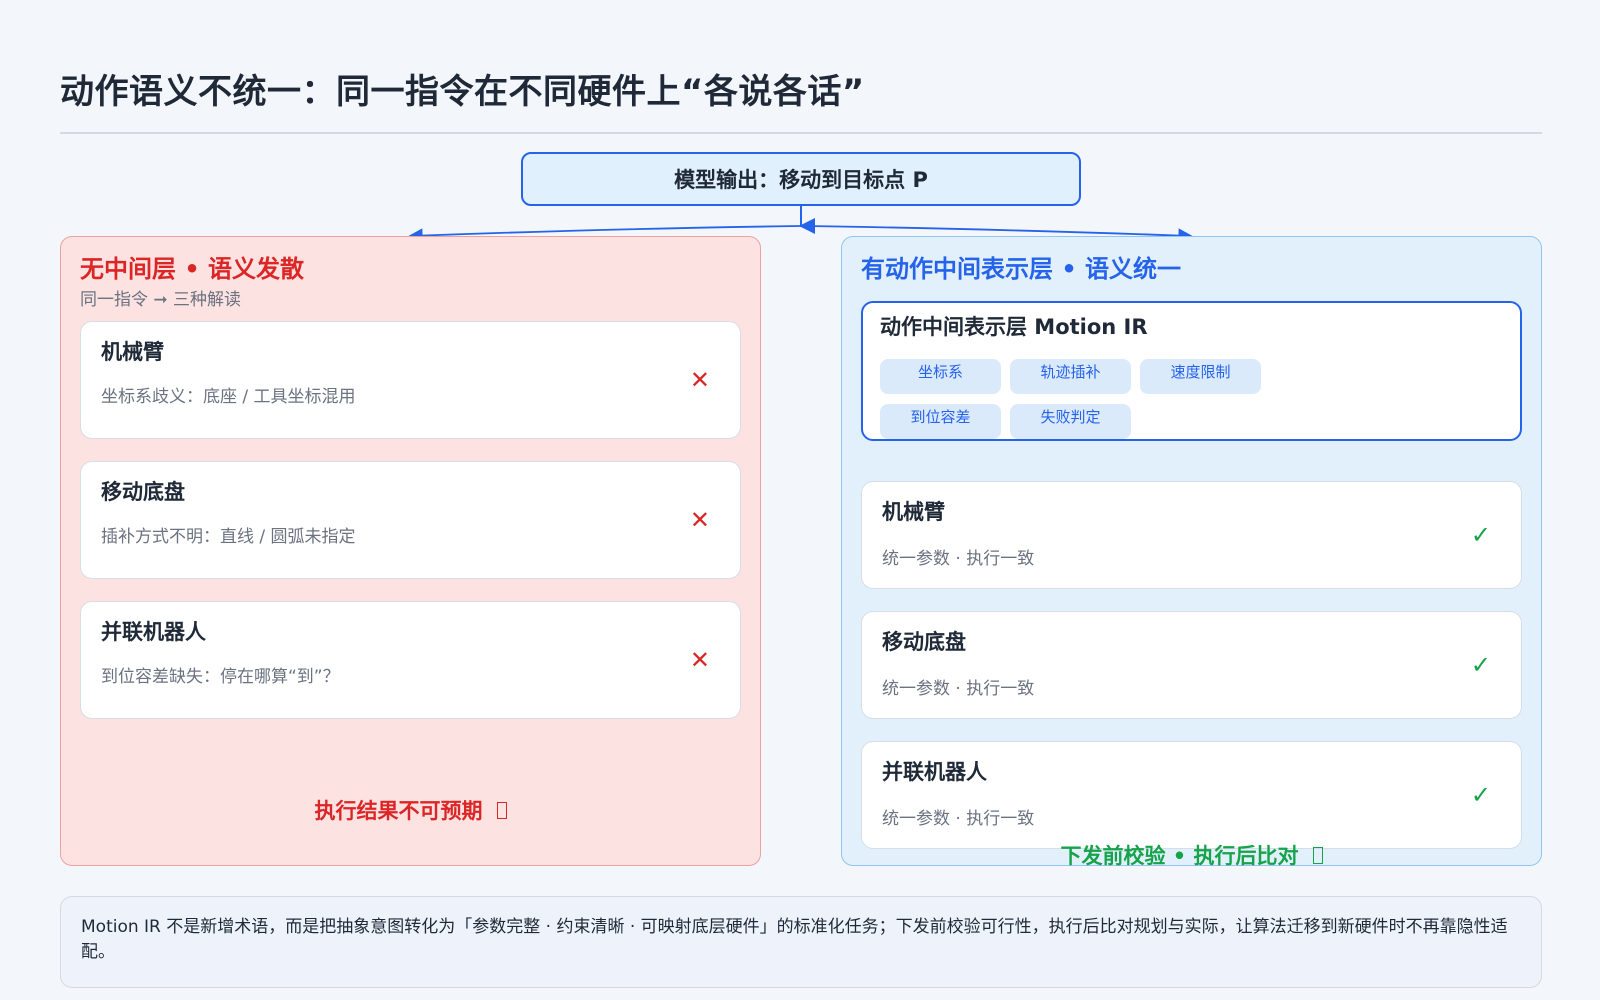 Image resolution: width=1600 pixels, height=1000 pixels. Describe the element at coordinates (410, 380) in the screenshot. I see `left-card-robot-arm: 机械臂 坐标系歧义：底座 / 工具坐标混用 ✕` at that location.